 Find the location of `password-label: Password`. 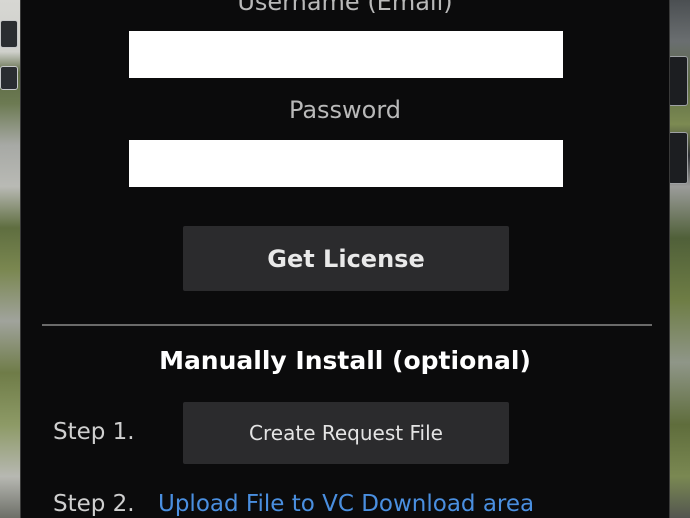

password-label: Password is located at coordinates (345, 110).